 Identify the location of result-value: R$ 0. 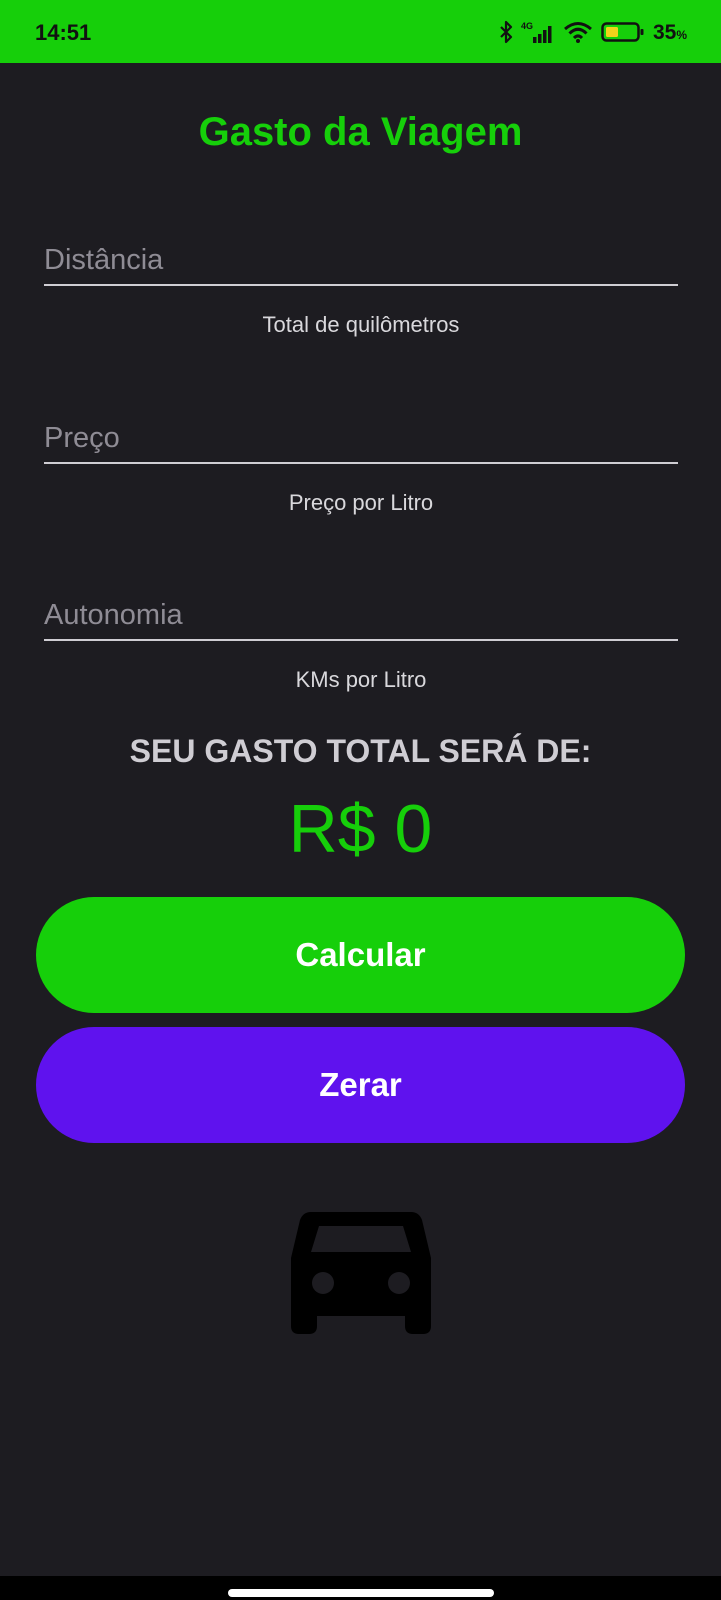
(360, 829).